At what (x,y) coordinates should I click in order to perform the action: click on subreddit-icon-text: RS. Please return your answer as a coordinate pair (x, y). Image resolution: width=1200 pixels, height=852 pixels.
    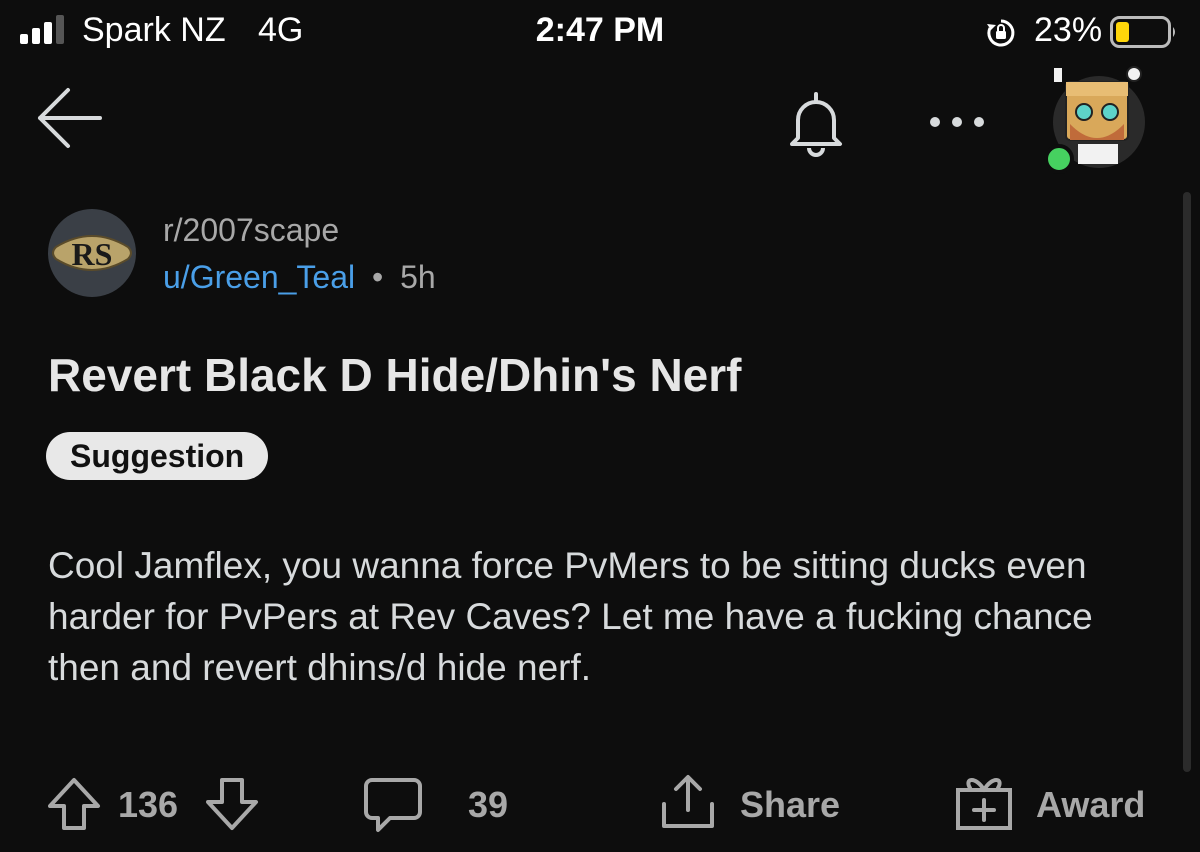
    Looking at the image, I should click on (92, 254).